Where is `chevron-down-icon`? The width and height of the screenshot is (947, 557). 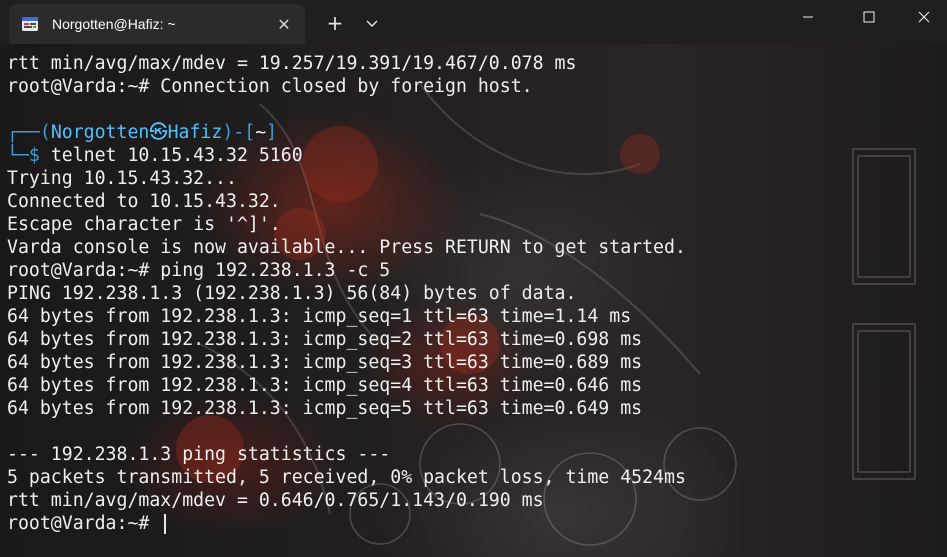 chevron-down-icon is located at coordinates (372, 23).